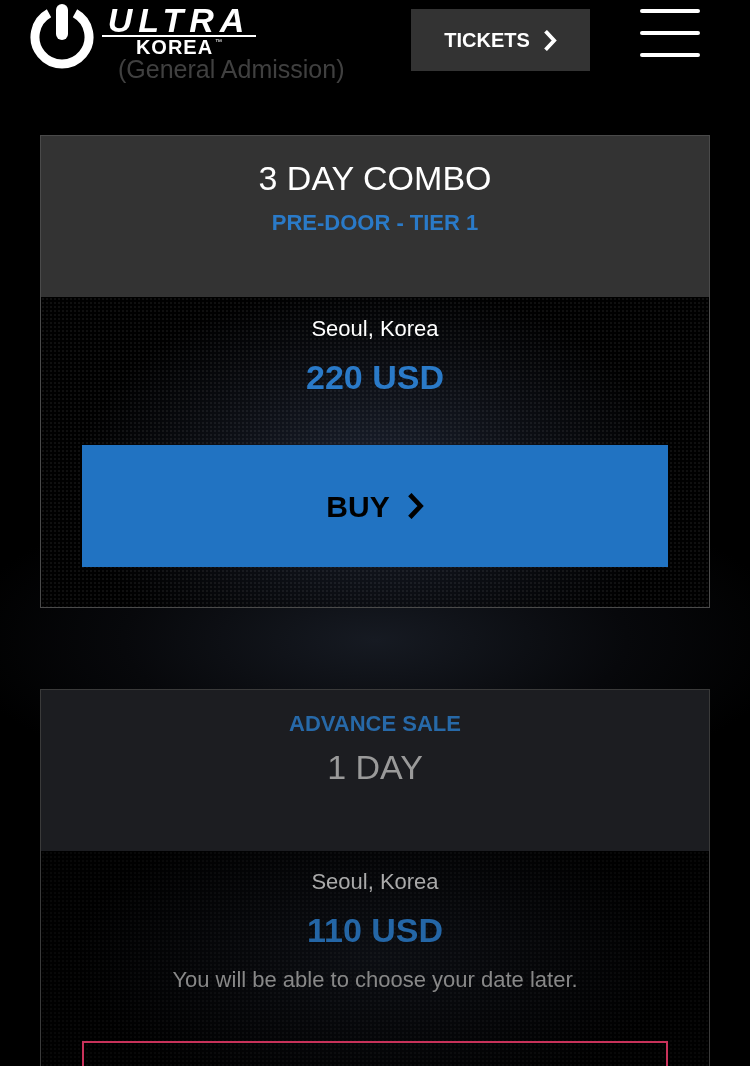  I want to click on ticket-title: 3 DAY COMBO, so click(375, 178).